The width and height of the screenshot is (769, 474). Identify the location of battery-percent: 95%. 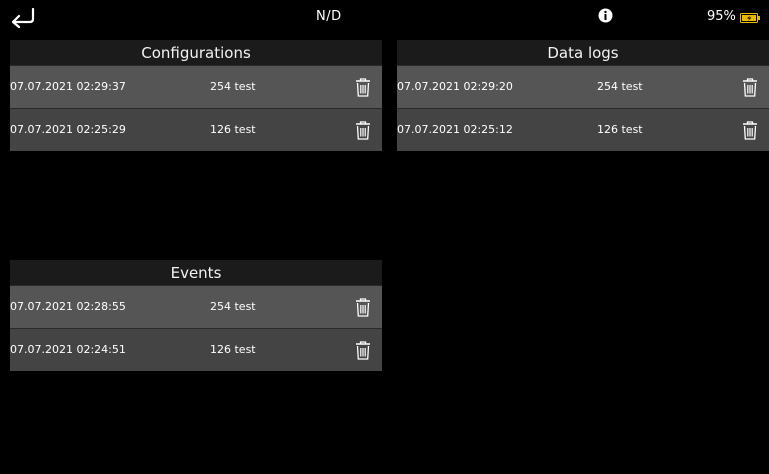
(721, 16).